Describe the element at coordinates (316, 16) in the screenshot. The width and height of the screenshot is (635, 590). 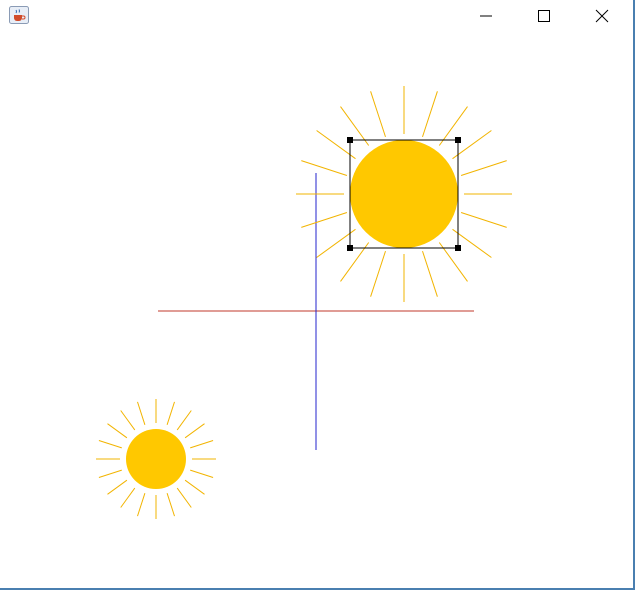
I see `title-bar` at that location.